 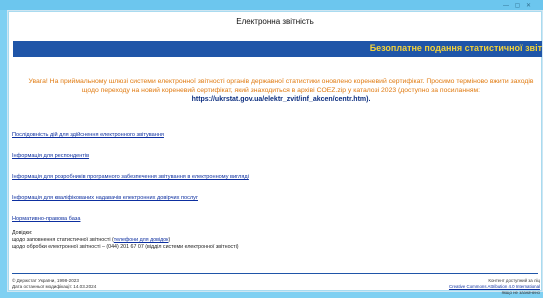 I want to click on browser-top-strip: — ▢ ✕, so click(x=271, y=5).